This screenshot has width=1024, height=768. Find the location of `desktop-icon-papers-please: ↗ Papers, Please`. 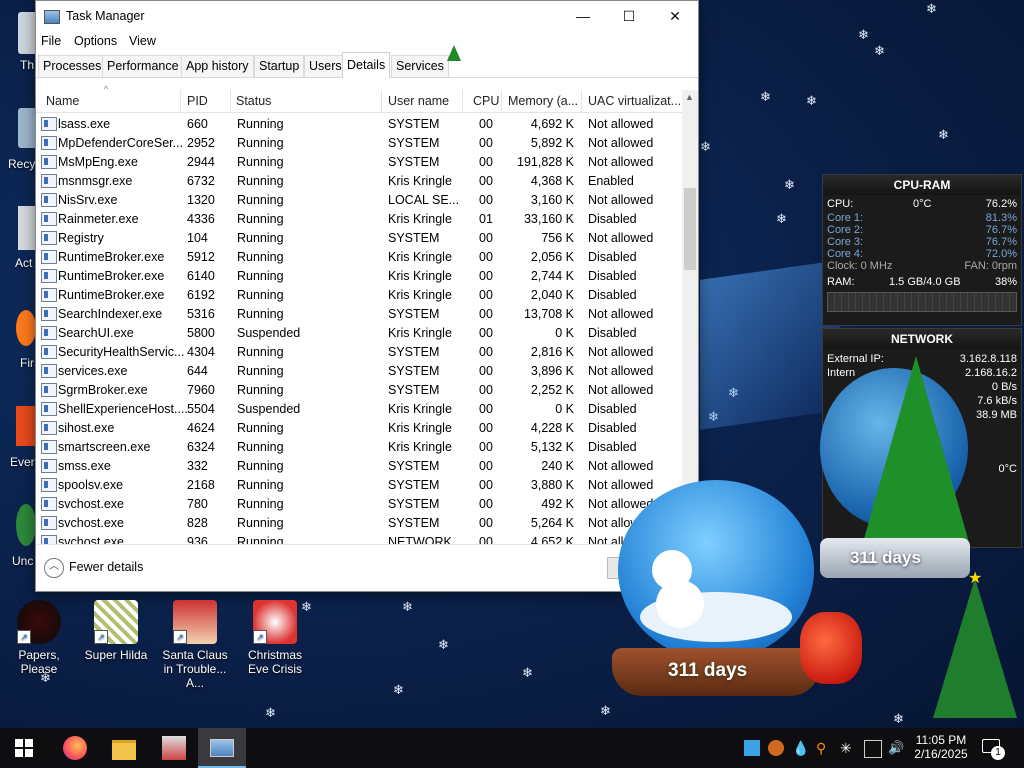

desktop-icon-papers-please: ↗ Papers, Please is located at coordinates (39, 638).